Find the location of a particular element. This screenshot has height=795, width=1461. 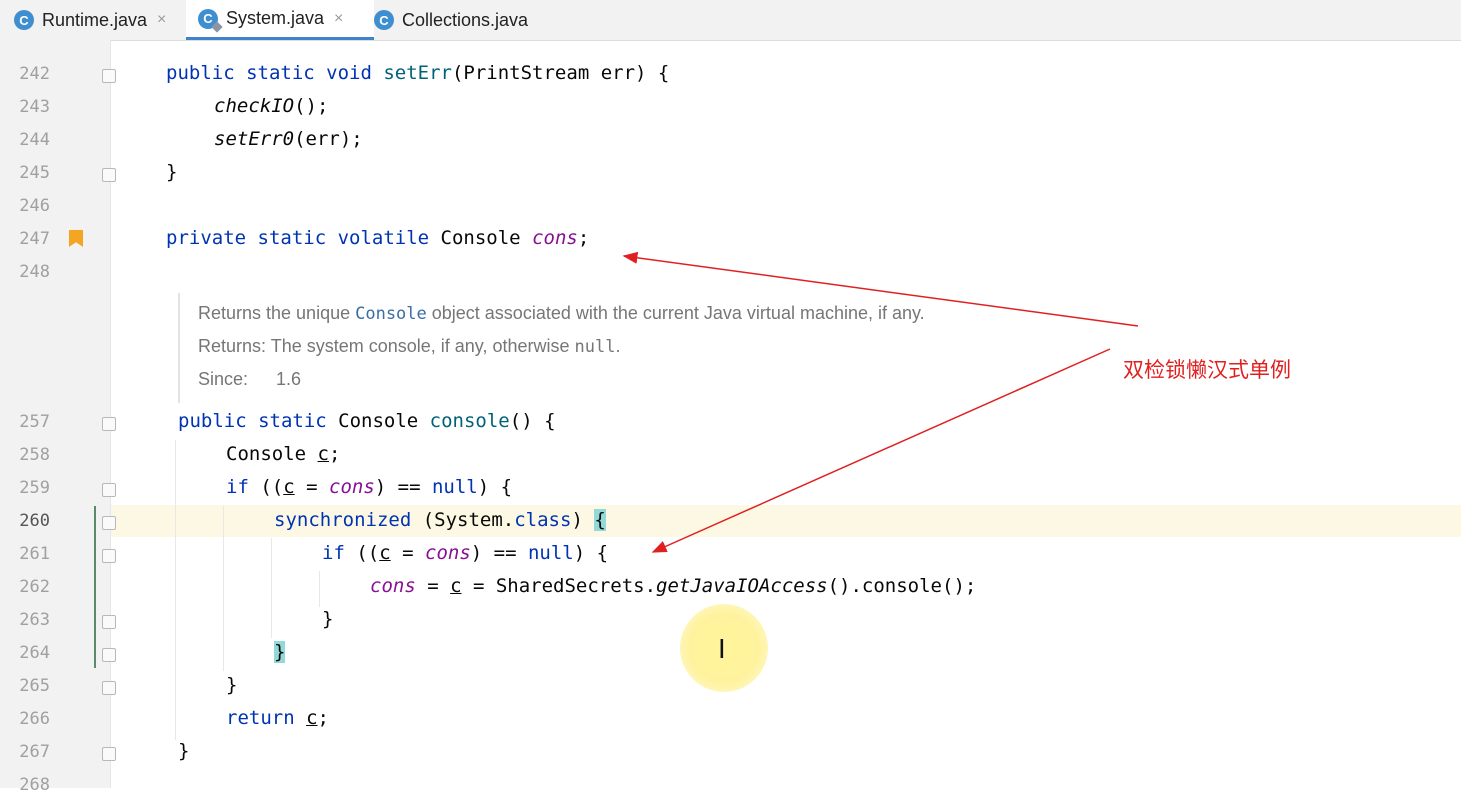

annotation-arrow-to-check is located at coordinates (881, 450).